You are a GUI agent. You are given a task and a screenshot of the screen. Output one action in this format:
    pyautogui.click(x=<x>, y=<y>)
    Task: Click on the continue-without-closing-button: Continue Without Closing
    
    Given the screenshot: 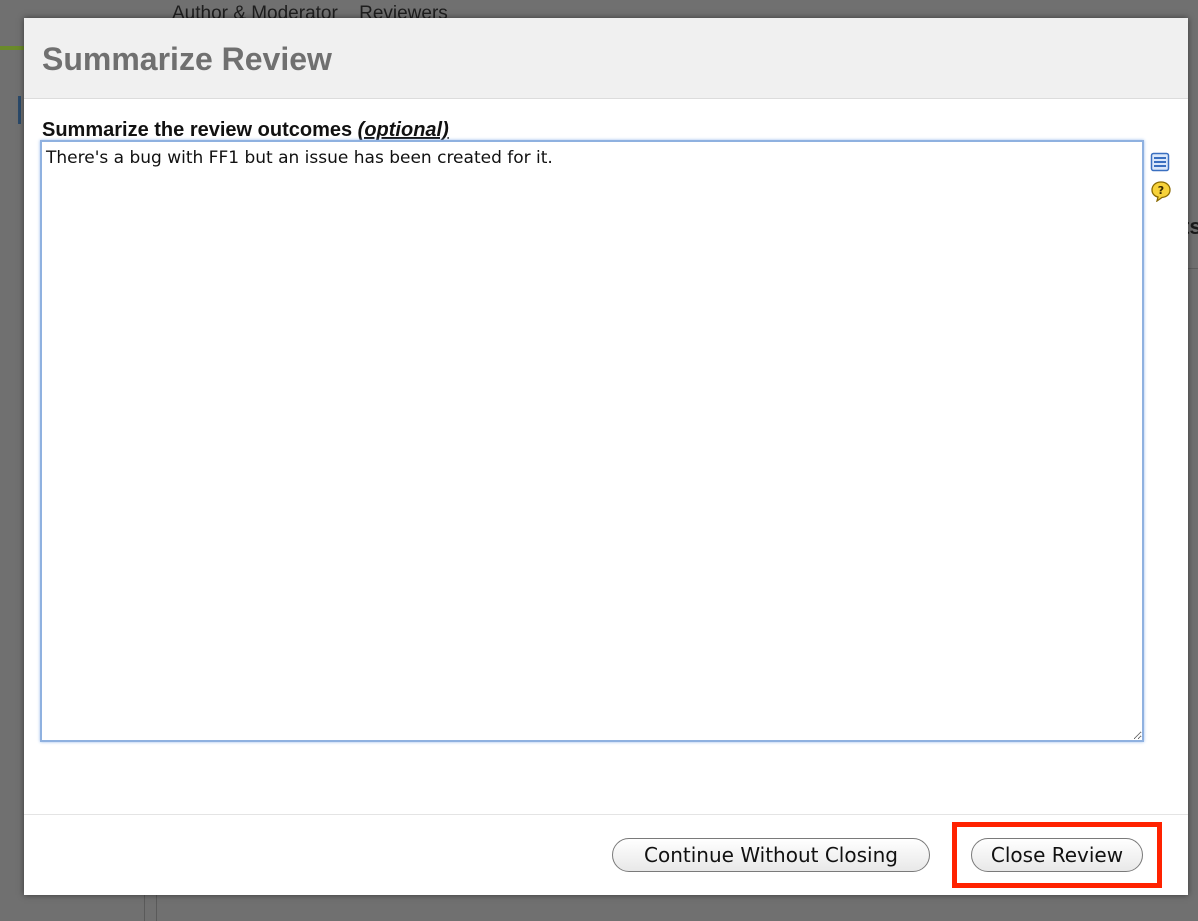 What is the action you would take?
    pyautogui.click(x=771, y=855)
    